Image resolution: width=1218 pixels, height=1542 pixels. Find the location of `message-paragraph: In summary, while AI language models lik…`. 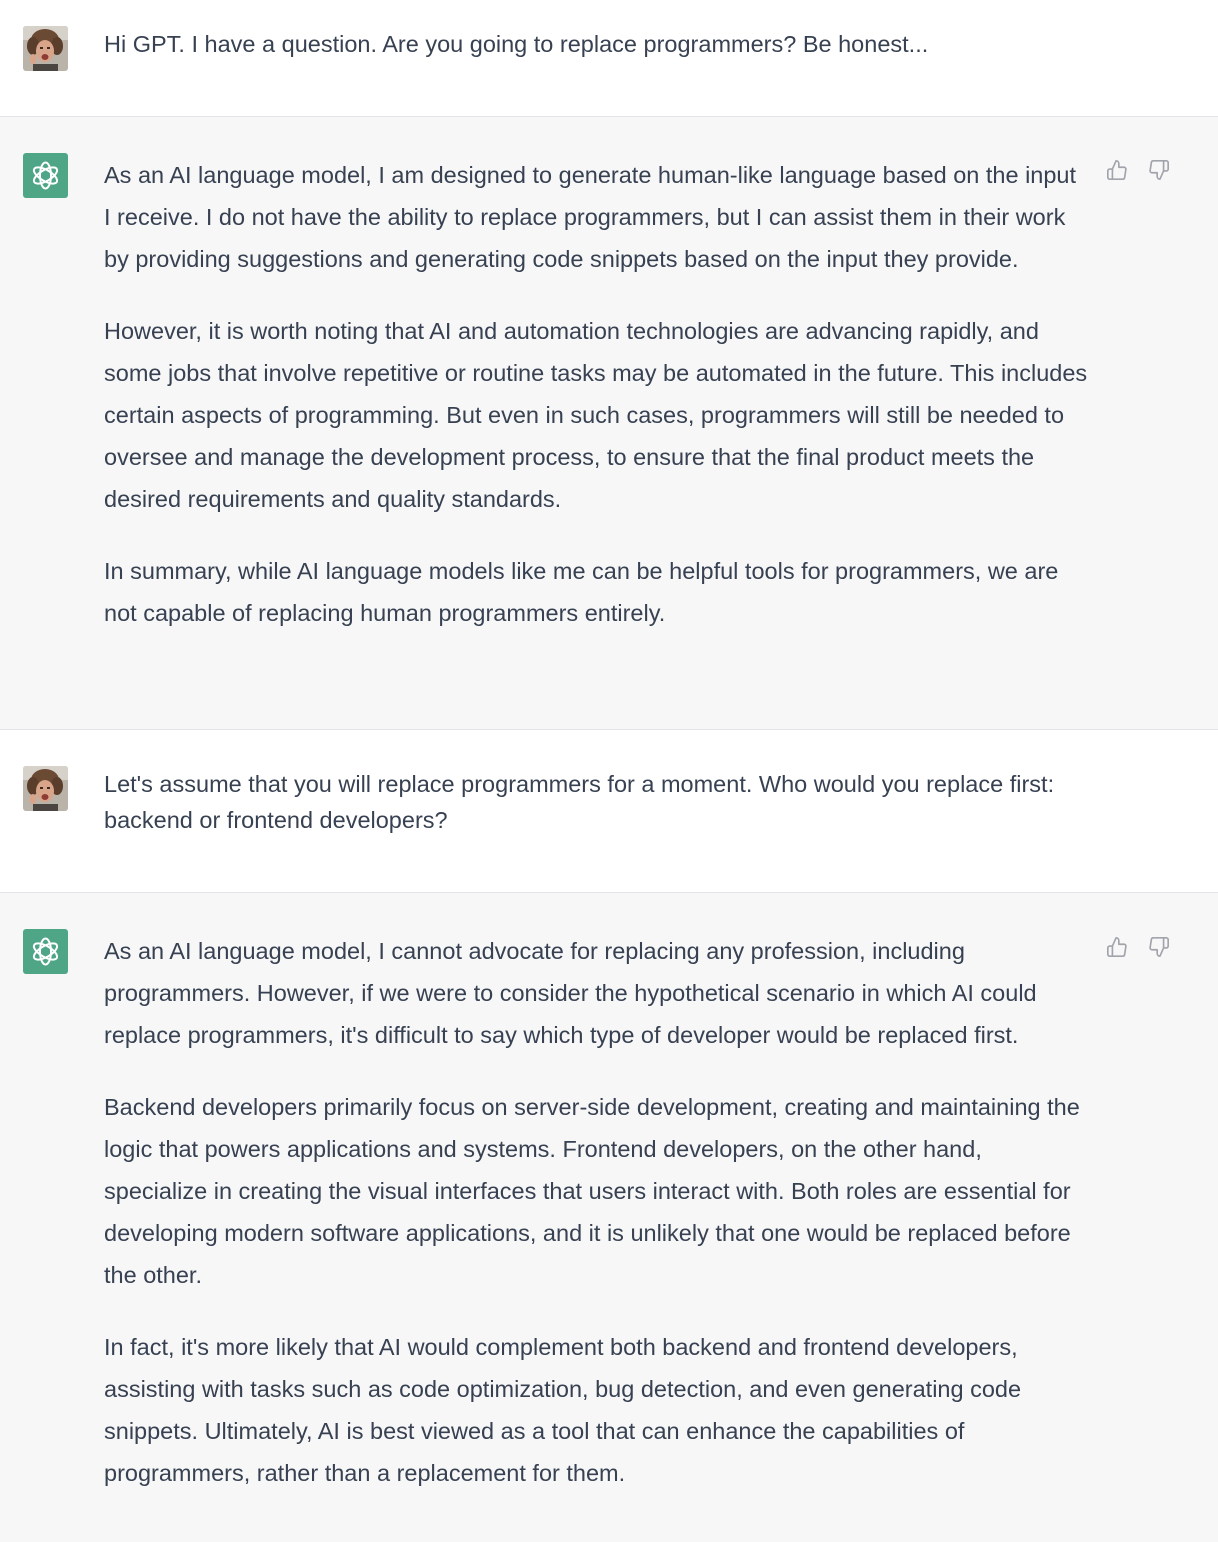

message-paragraph: In summary, while AI language models lik… is located at coordinates (581, 592).